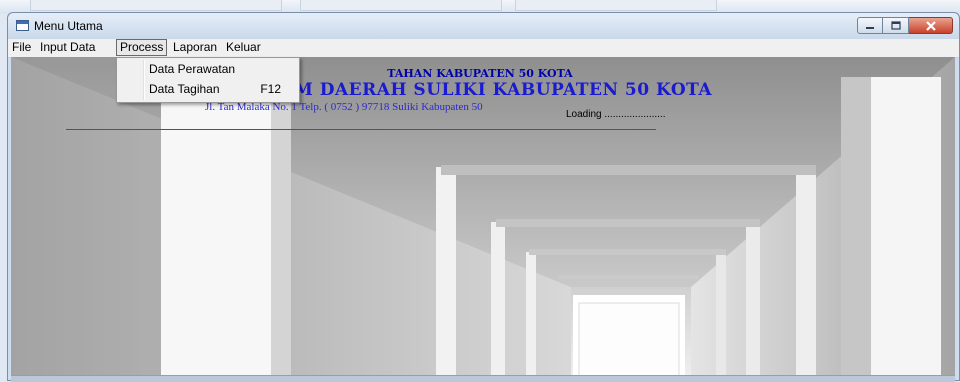 The width and height of the screenshot is (960, 382). I want to click on maximize-icon, so click(895, 25).